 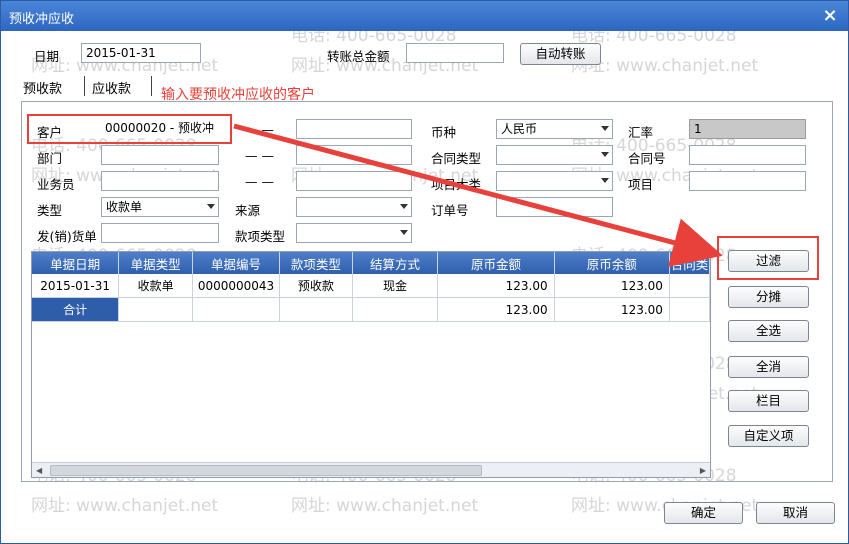 I want to click on auto-transfer-button: 自动转账, so click(x=560, y=54).